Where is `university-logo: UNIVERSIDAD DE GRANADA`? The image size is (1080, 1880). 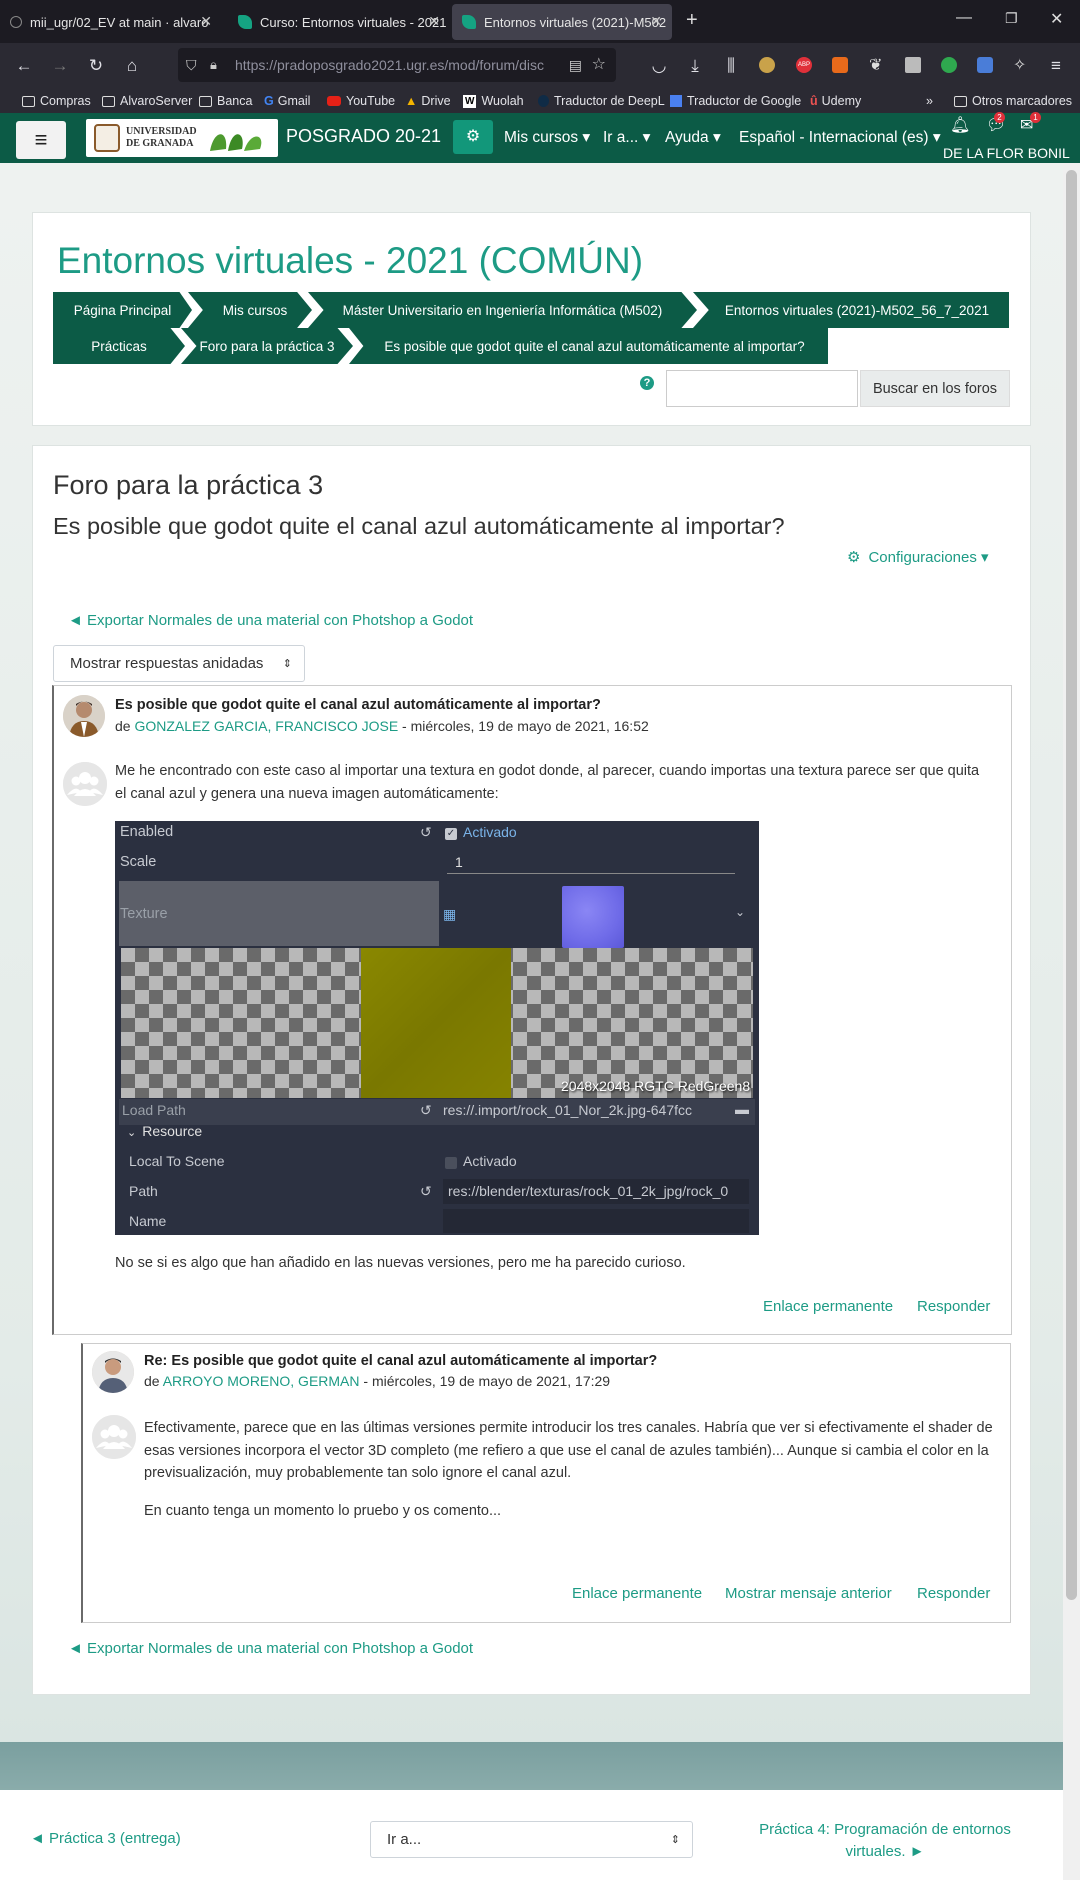 university-logo: UNIVERSIDAD DE GRANADA is located at coordinates (182, 138).